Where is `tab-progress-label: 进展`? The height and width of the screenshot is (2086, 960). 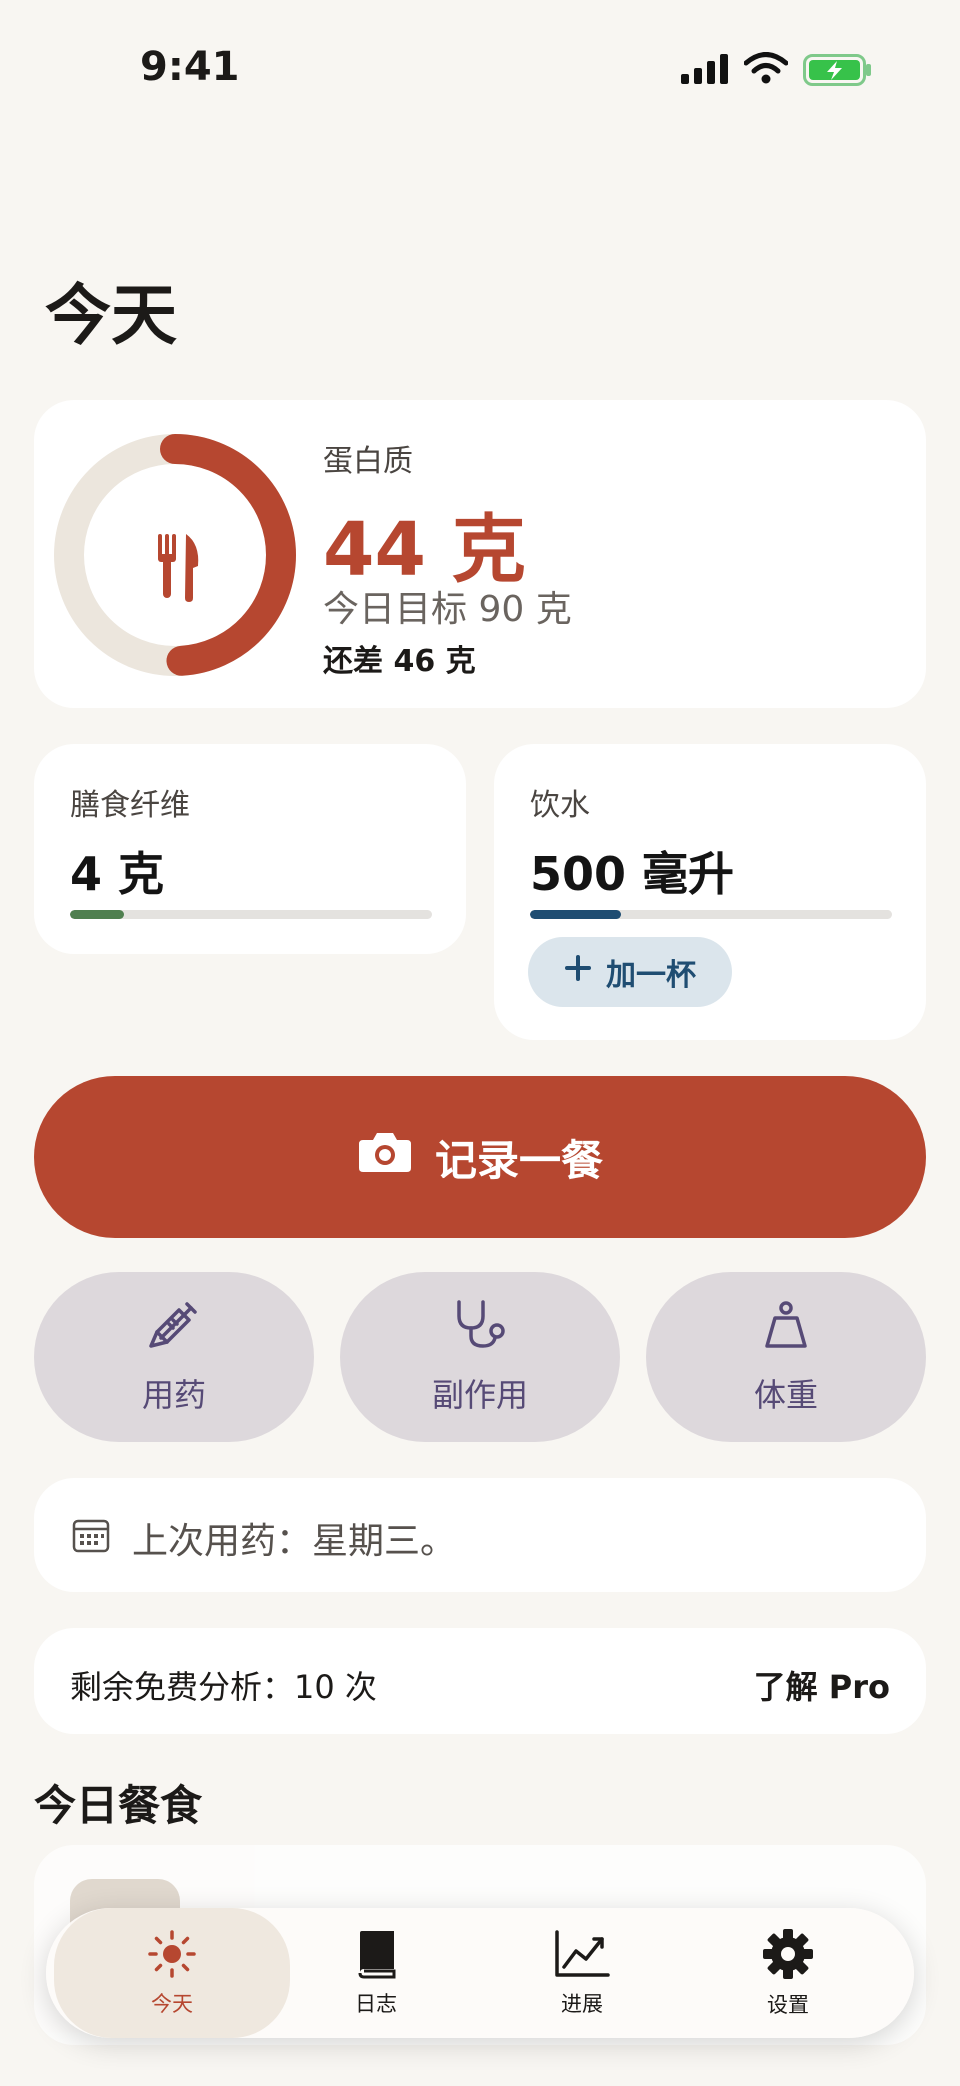 tab-progress-label: 进展 is located at coordinates (582, 2003).